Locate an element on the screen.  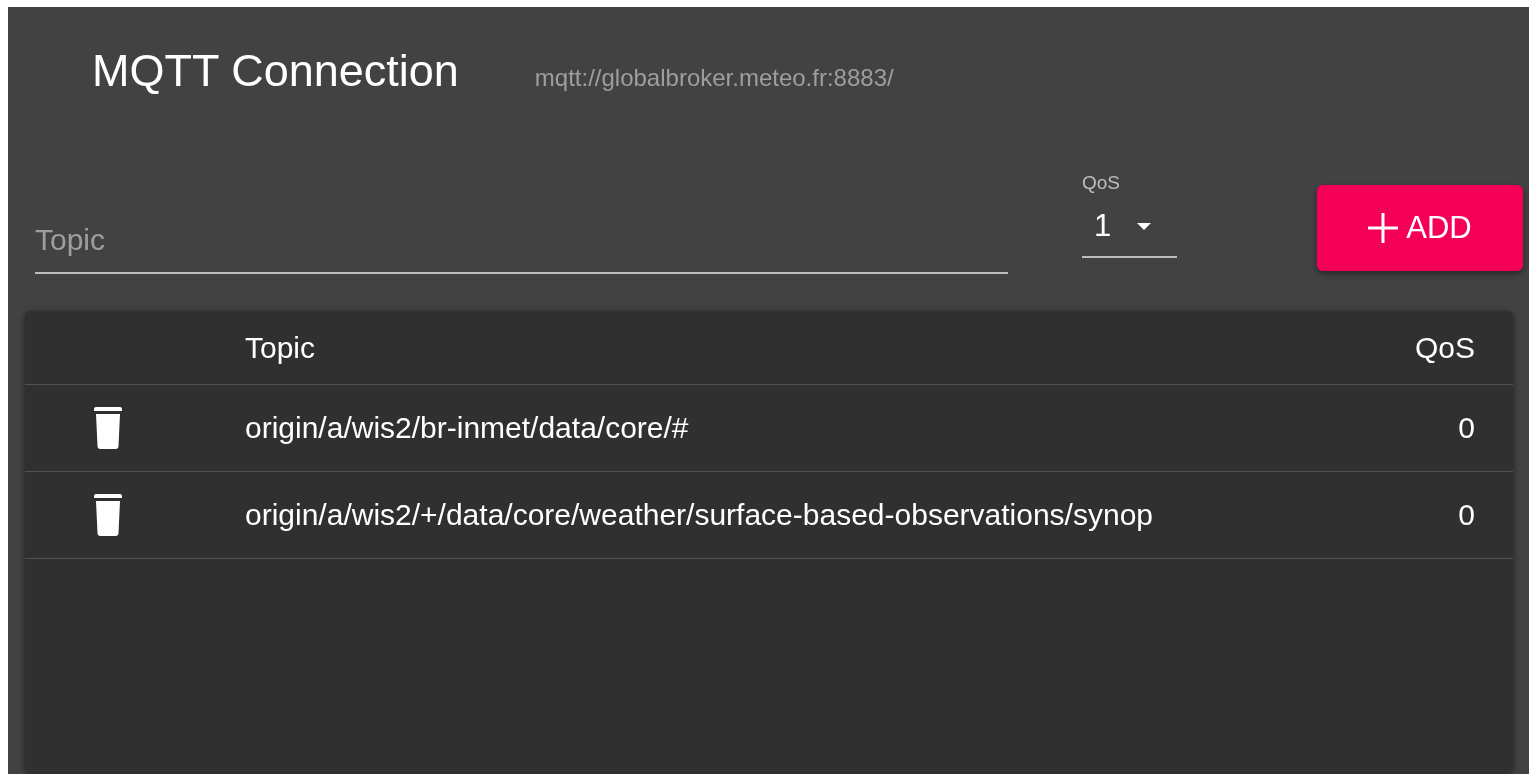
qos-select: 1 is located at coordinates (1129, 230).